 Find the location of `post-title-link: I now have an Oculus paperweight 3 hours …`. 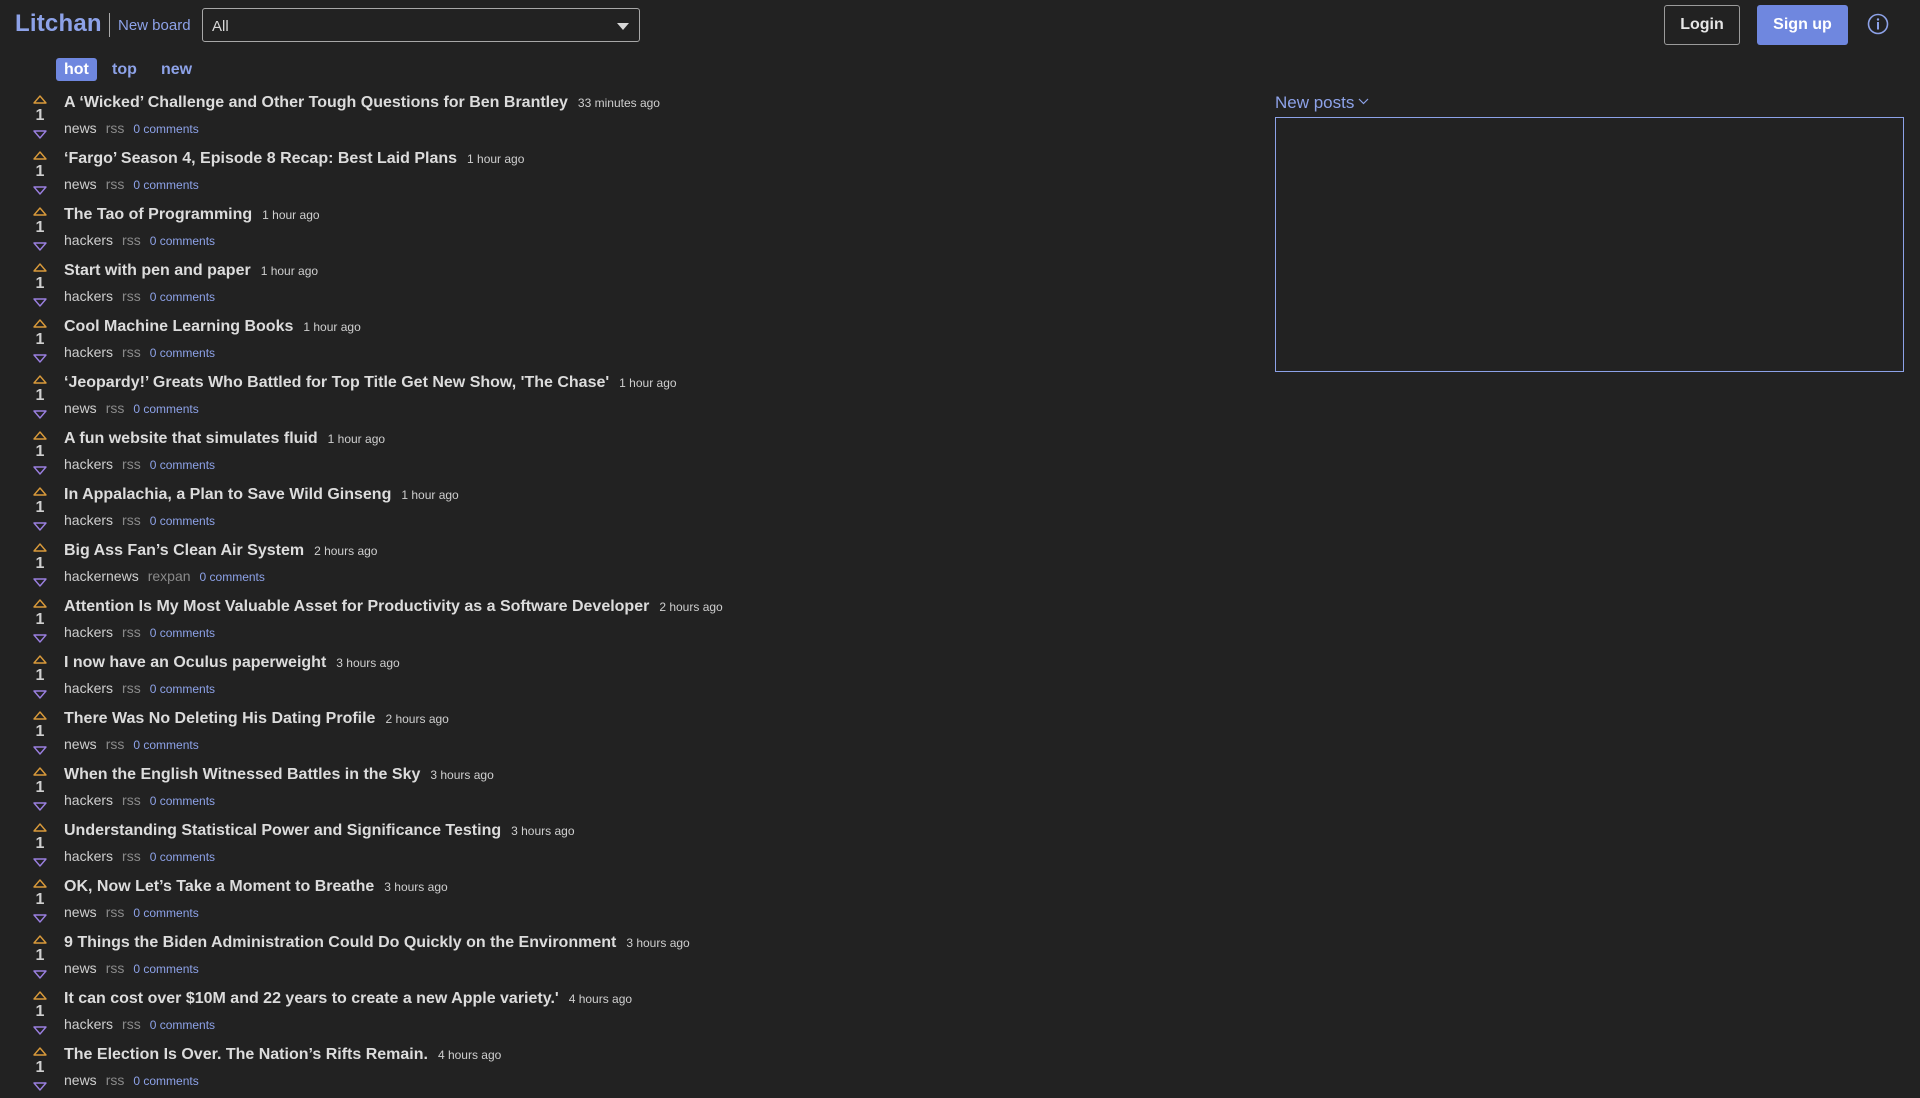

post-title-link: I now have an Oculus paperweight 3 hours … is located at coordinates (232, 663).